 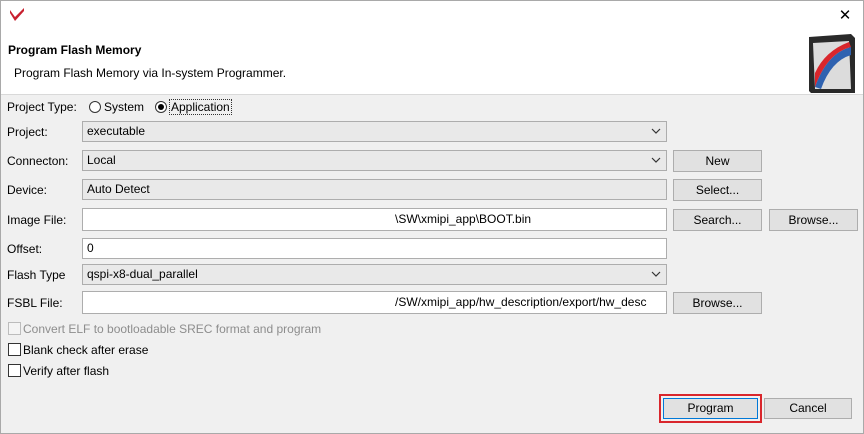 What do you see at coordinates (161, 107) in the screenshot?
I see `radio-application` at bounding box center [161, 107].